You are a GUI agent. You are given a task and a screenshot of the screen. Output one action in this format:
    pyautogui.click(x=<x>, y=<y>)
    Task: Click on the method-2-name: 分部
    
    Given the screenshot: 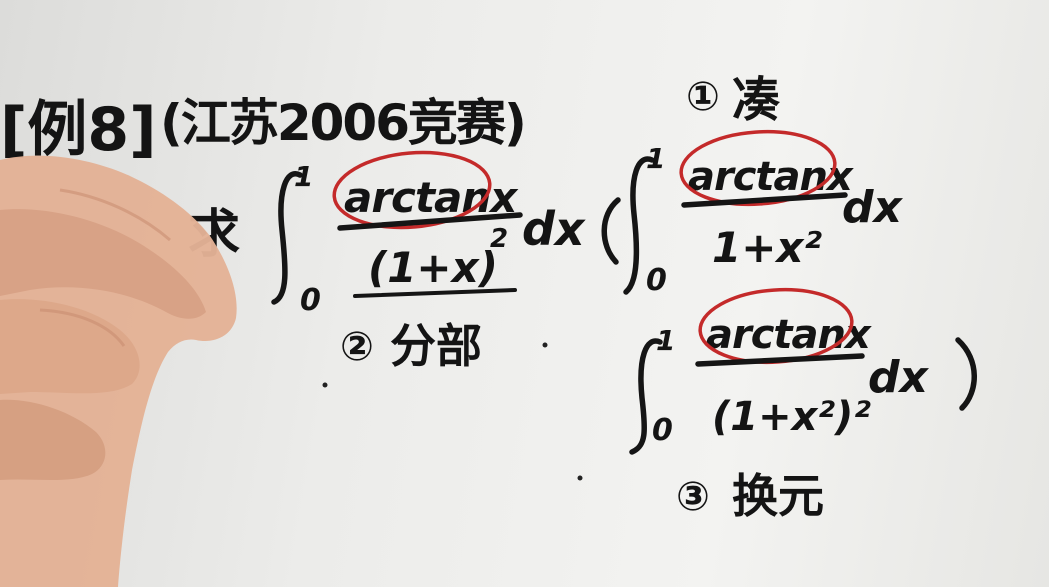 What is the action you would take?
    pyautogui.click(x=436, y=346)
    